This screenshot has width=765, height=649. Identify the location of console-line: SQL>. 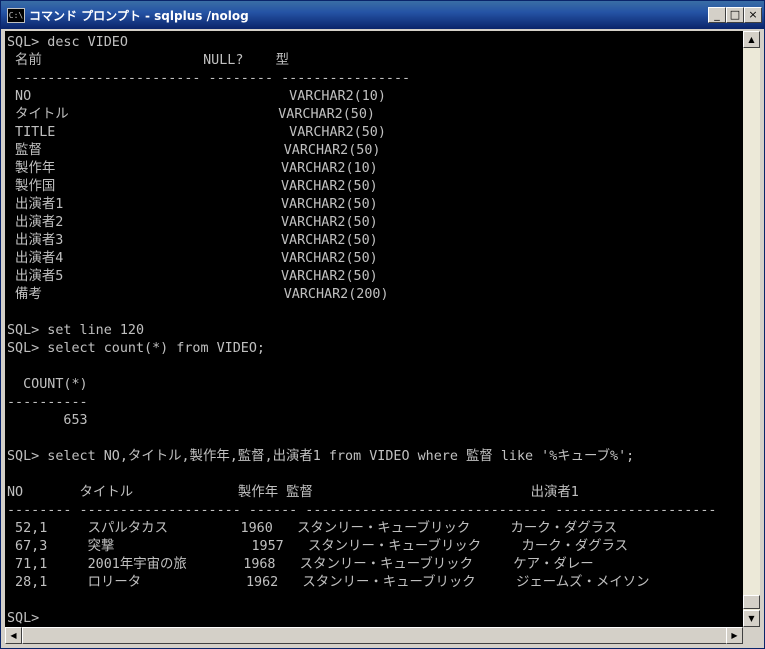
(23, 618).